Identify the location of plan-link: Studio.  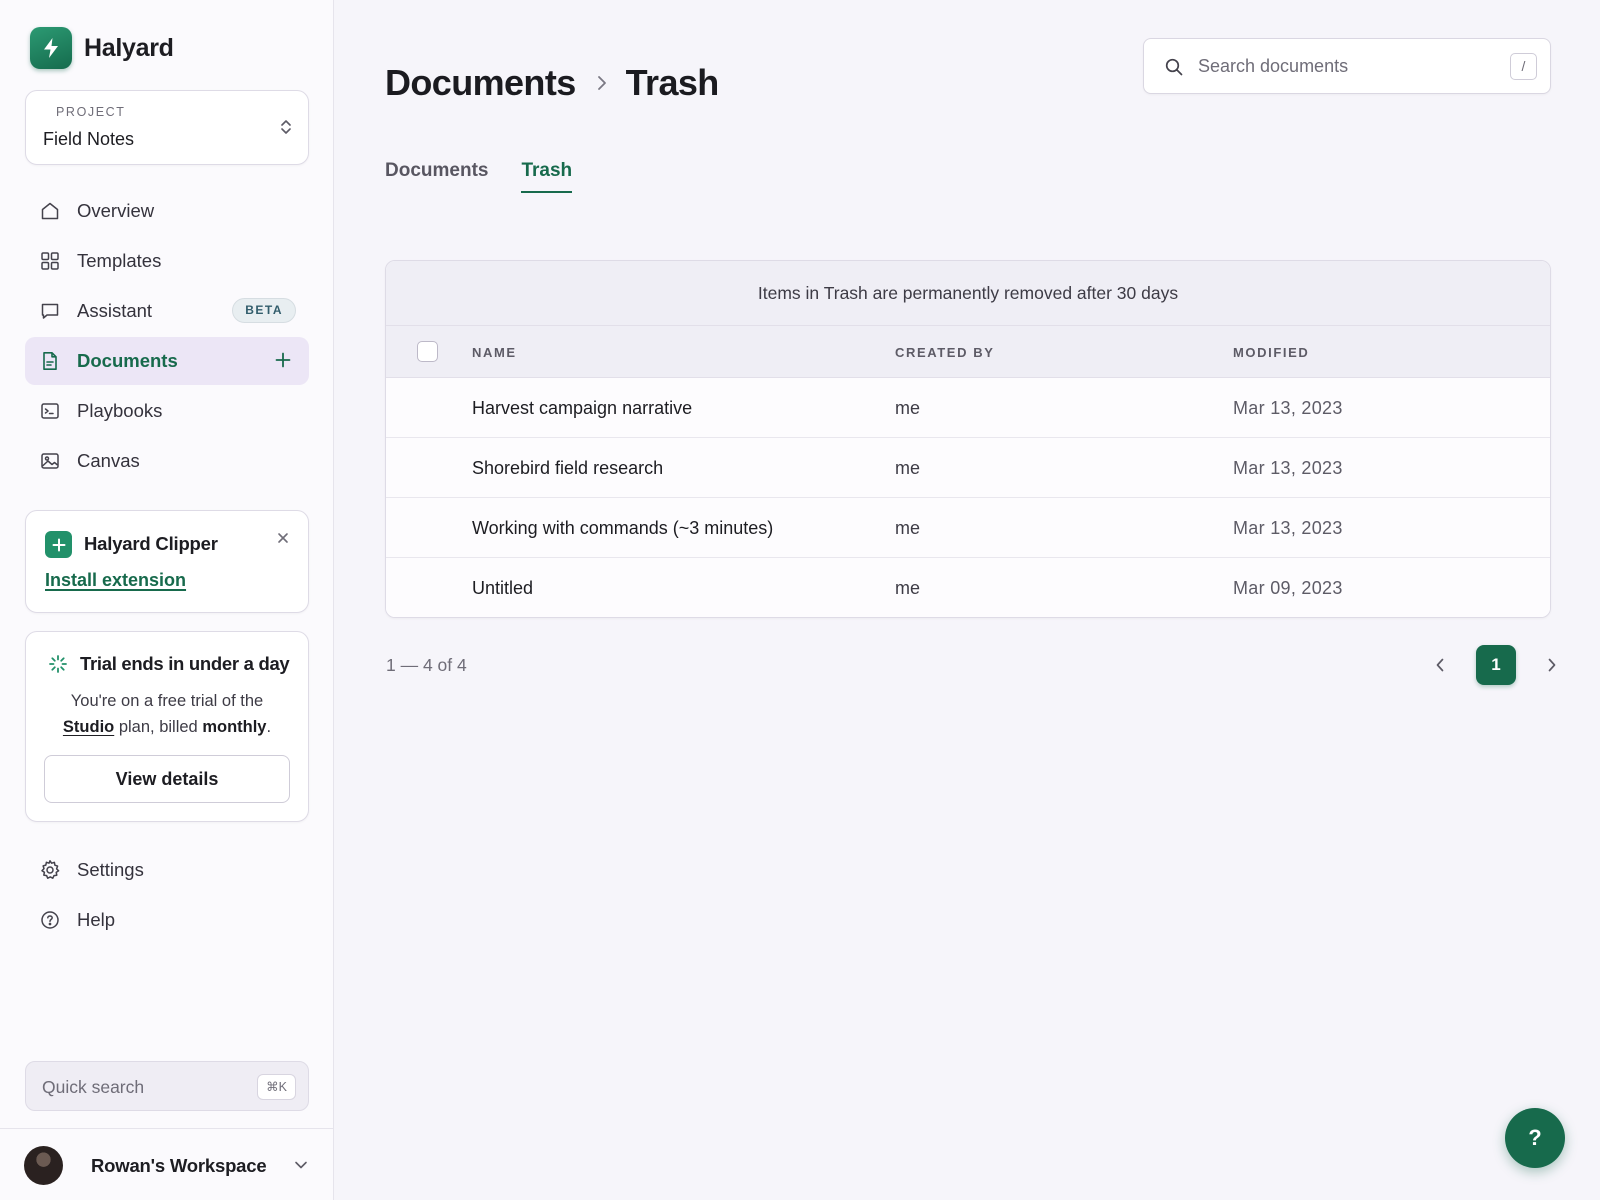
(88, 727).